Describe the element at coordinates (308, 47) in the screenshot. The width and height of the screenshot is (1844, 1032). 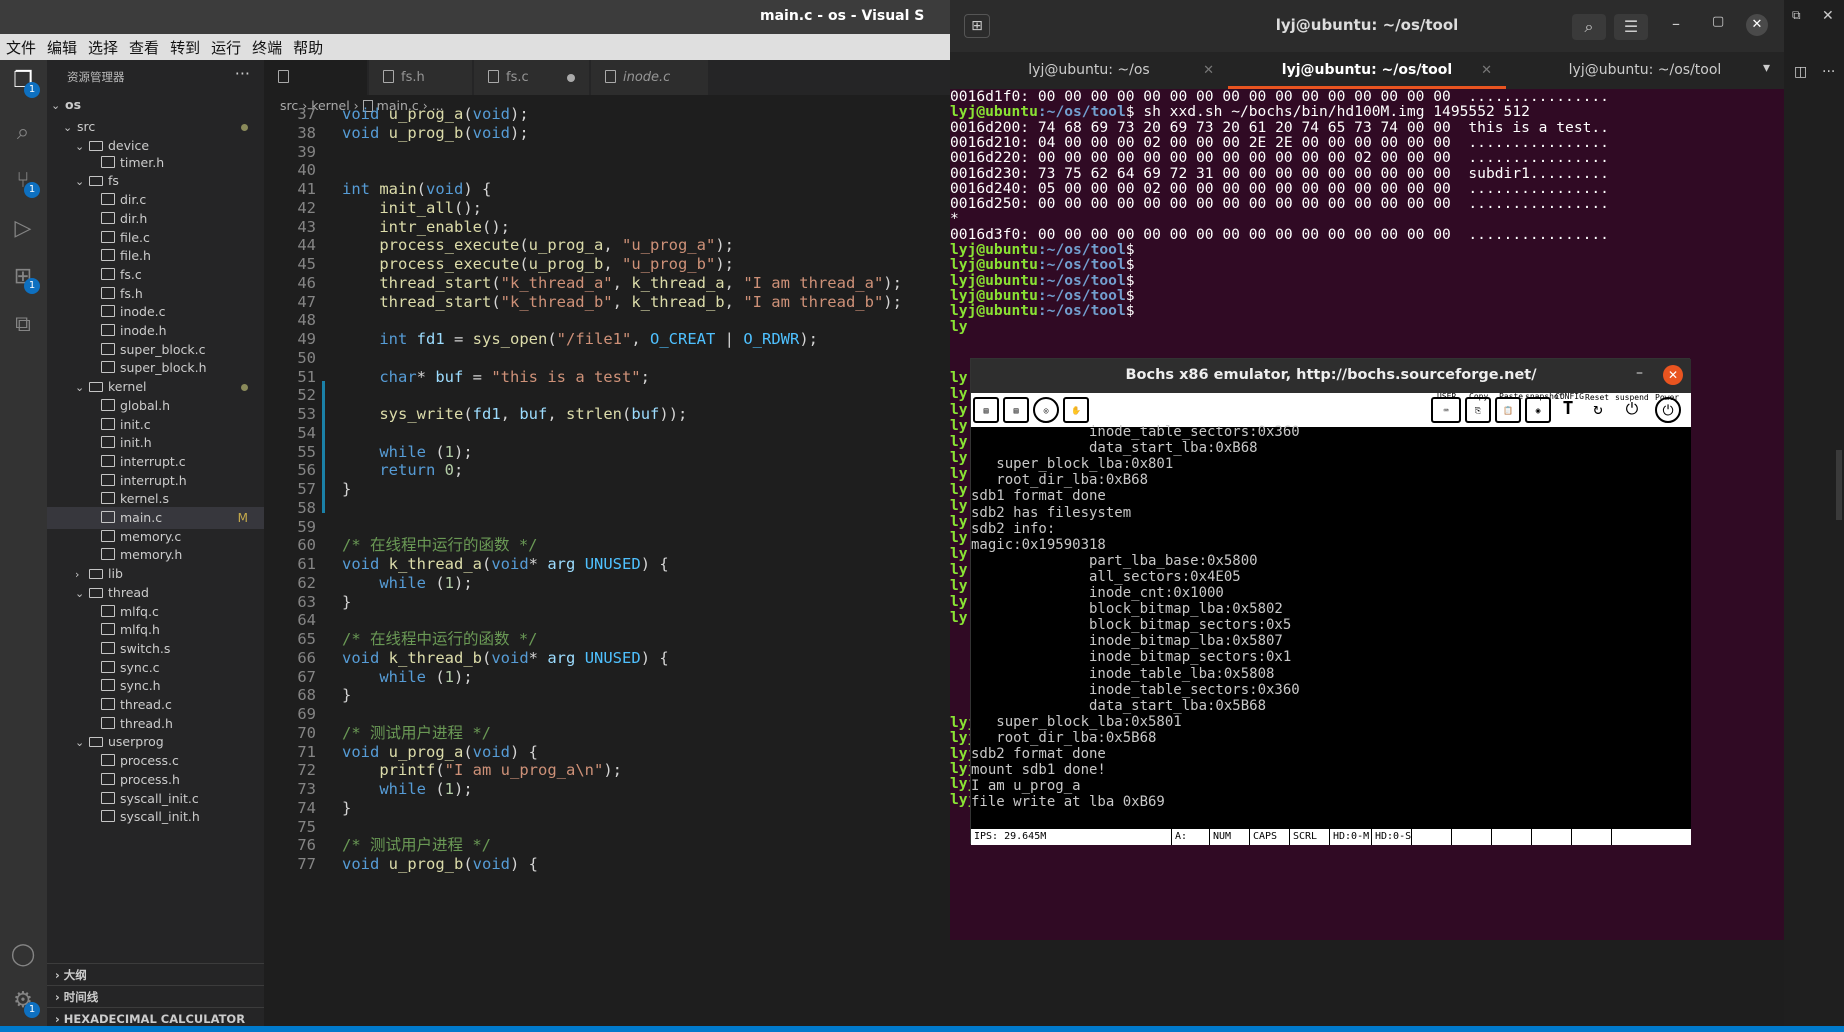
I see `menu-item: 帮助` at that location.